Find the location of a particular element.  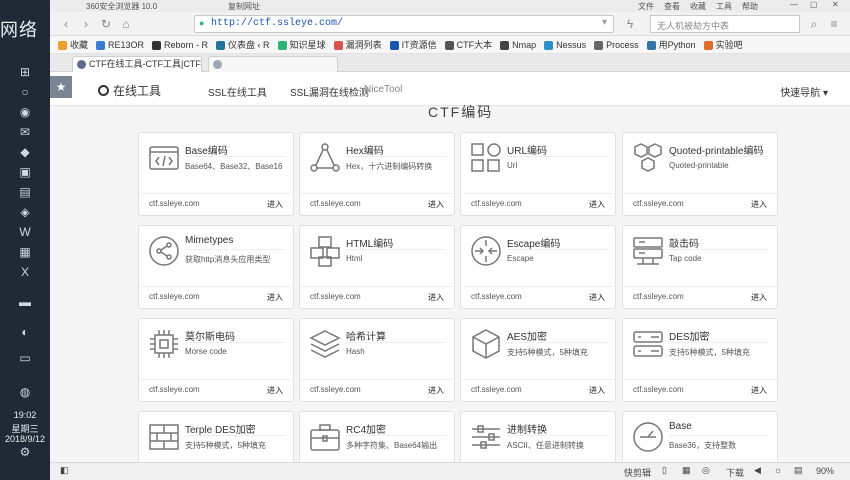

network-icon: ▭ is located at coordinates (25, 358).